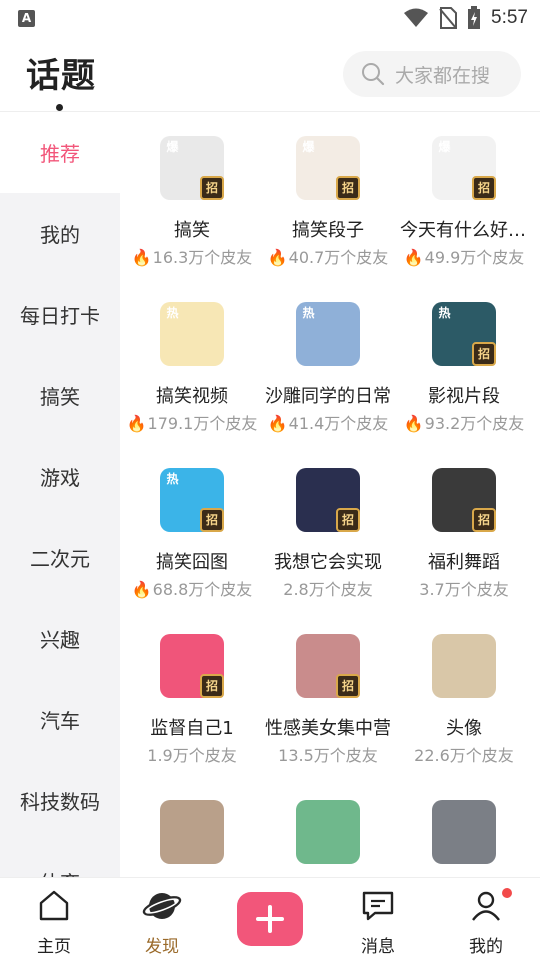 The height and width of the screenshot is (960, 540). What do you see at coordinates (416, 17) in the screenshot?
I see `wifi-icon` at bounding box center [416, 17].